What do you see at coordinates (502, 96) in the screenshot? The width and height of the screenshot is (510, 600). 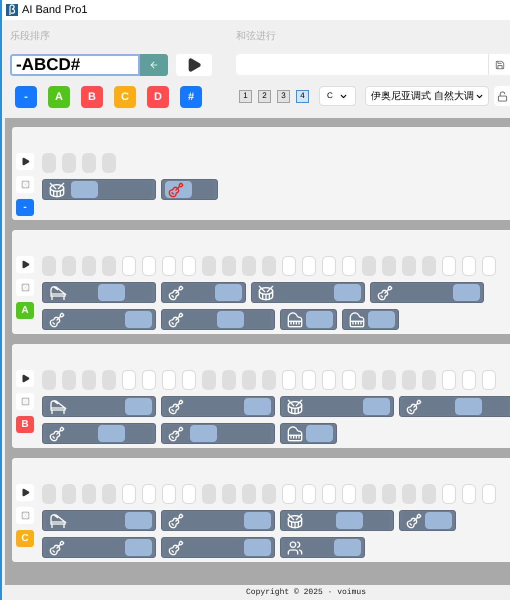 I see `lock-button` at bounding box center [502, 96].